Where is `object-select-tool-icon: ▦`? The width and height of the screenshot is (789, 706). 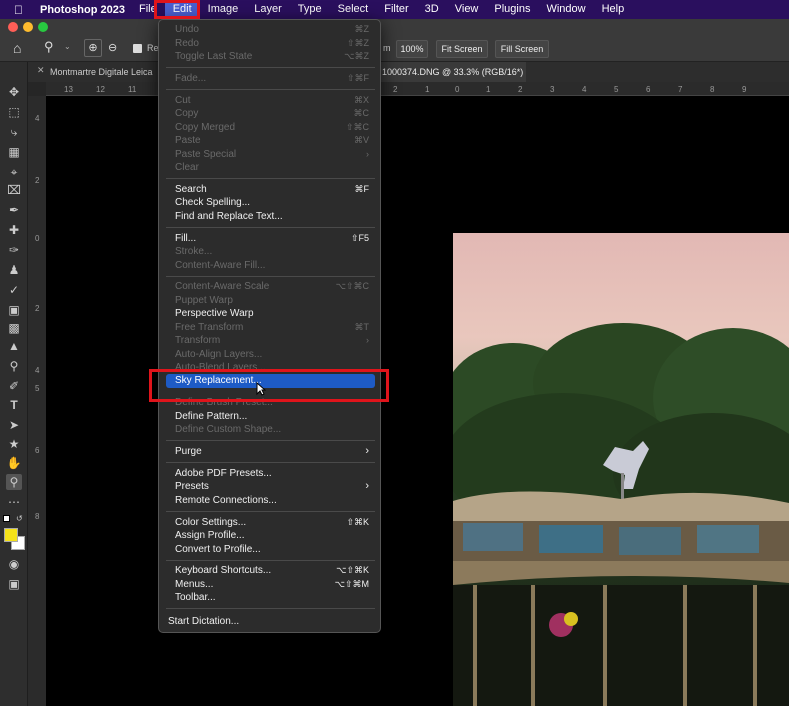 object-select-tool-icon: ▦ is located at coordinates (14, 152).